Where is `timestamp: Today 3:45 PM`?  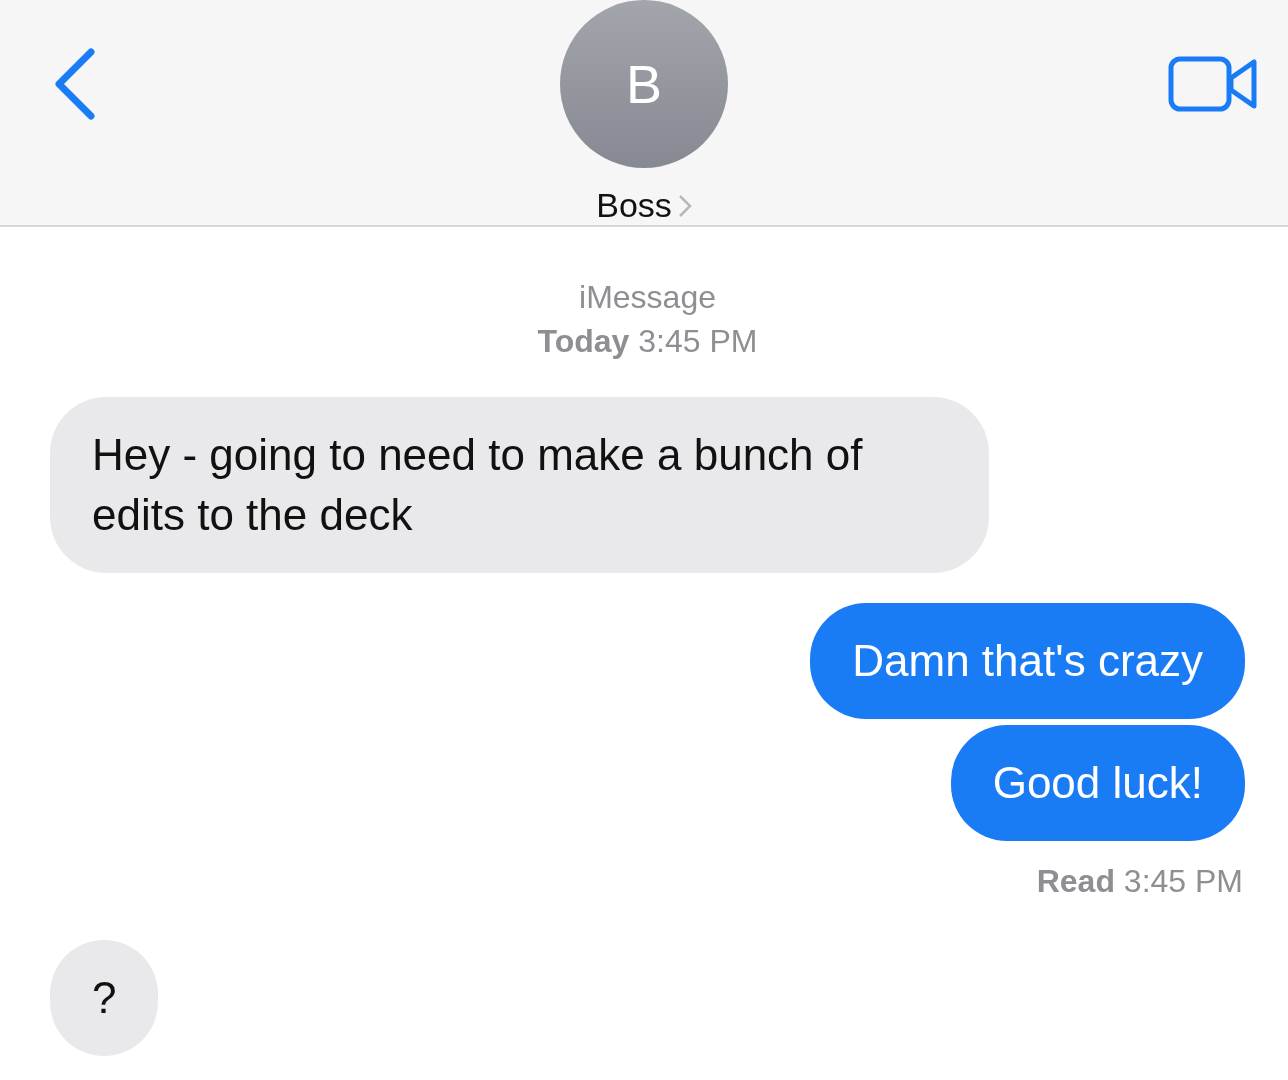 timestamp: Today 3:45 PM is located at coordinates (647, 341).